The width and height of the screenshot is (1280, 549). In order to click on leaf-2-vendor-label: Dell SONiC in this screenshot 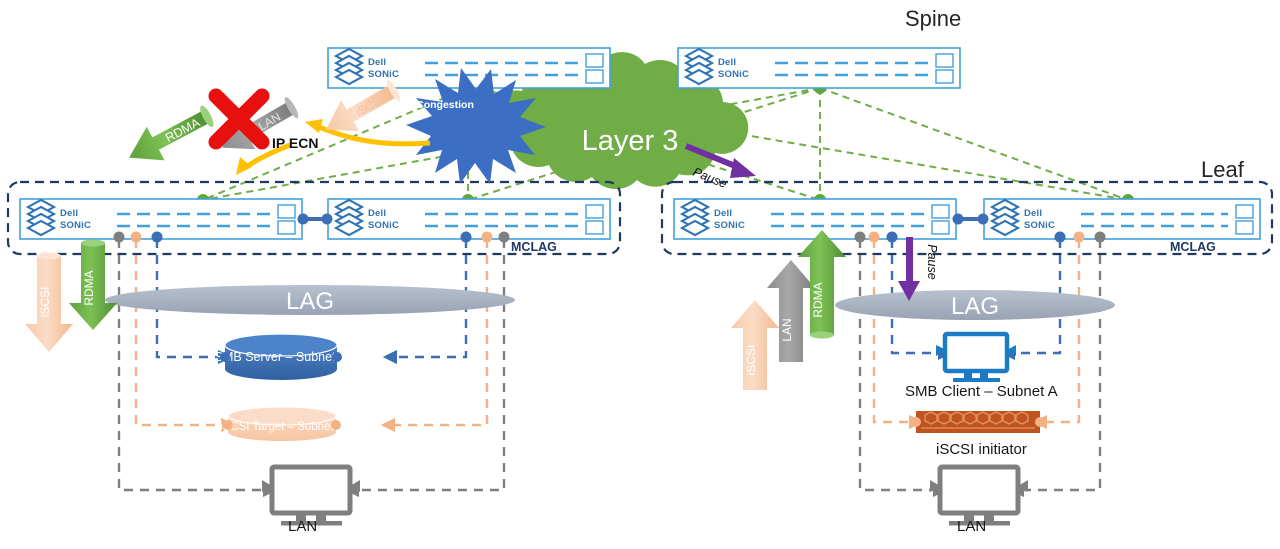, I will do `click(384, 219)`.